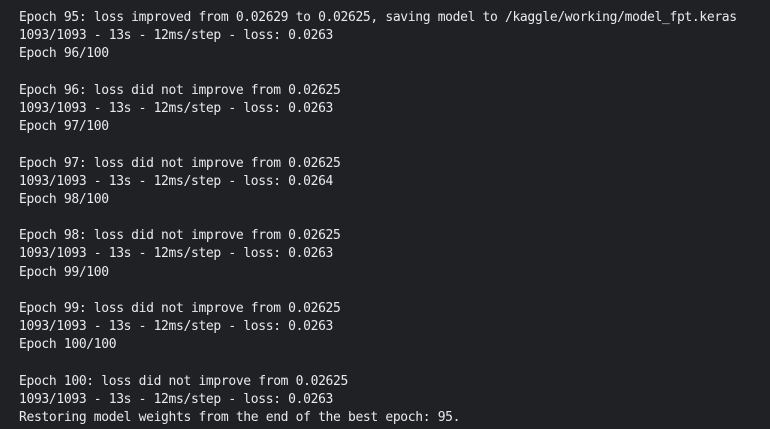 The image size is (770, 429). Describe the element at coordinates (64, 199) in the screenshot. I see `output-line: Epoch 98/100` at that location.